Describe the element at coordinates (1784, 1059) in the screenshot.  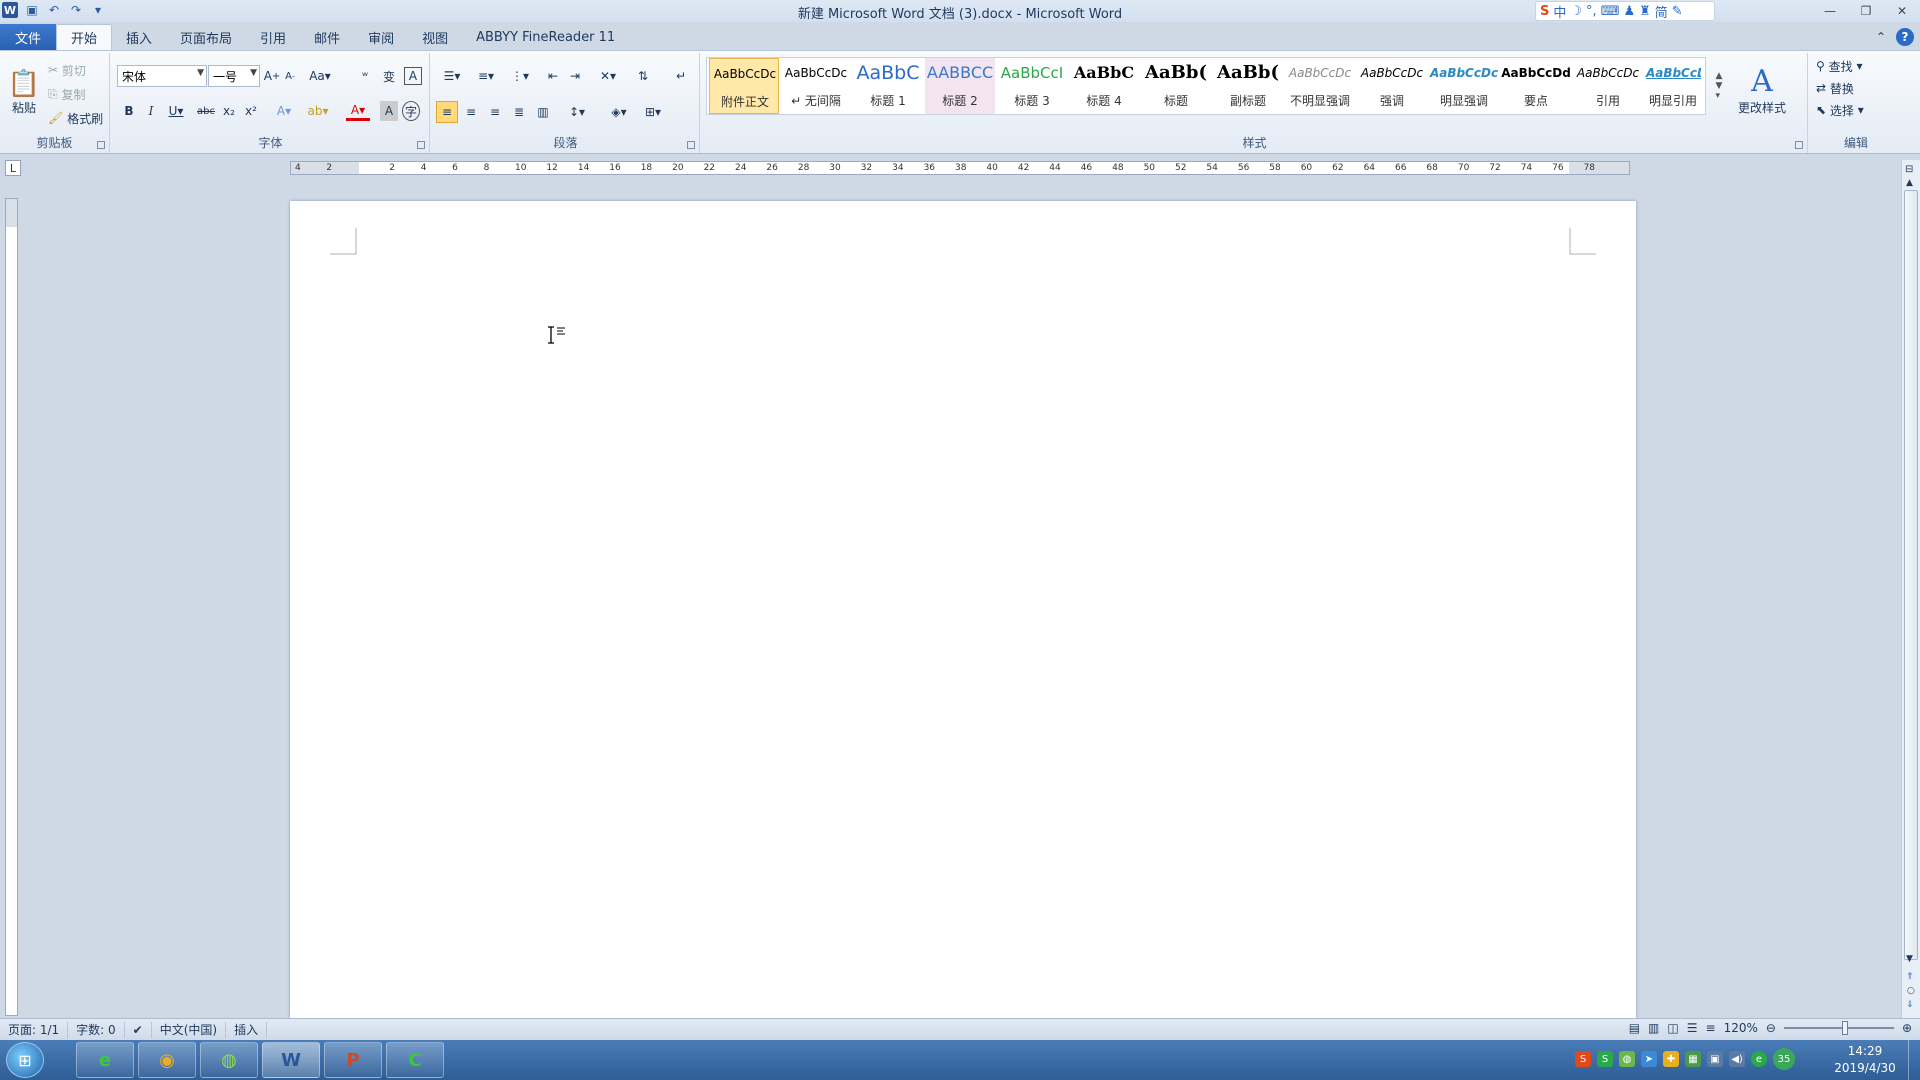
I see `tray-badge: 35` at that location.